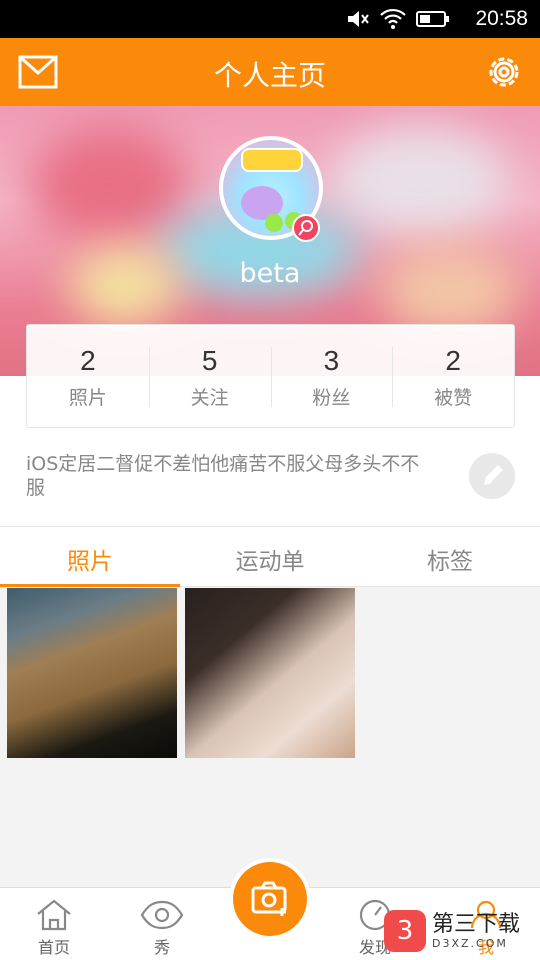 The width and height of the screenshot is (540, 960). I want to click on camera-button, so click(270, 899).